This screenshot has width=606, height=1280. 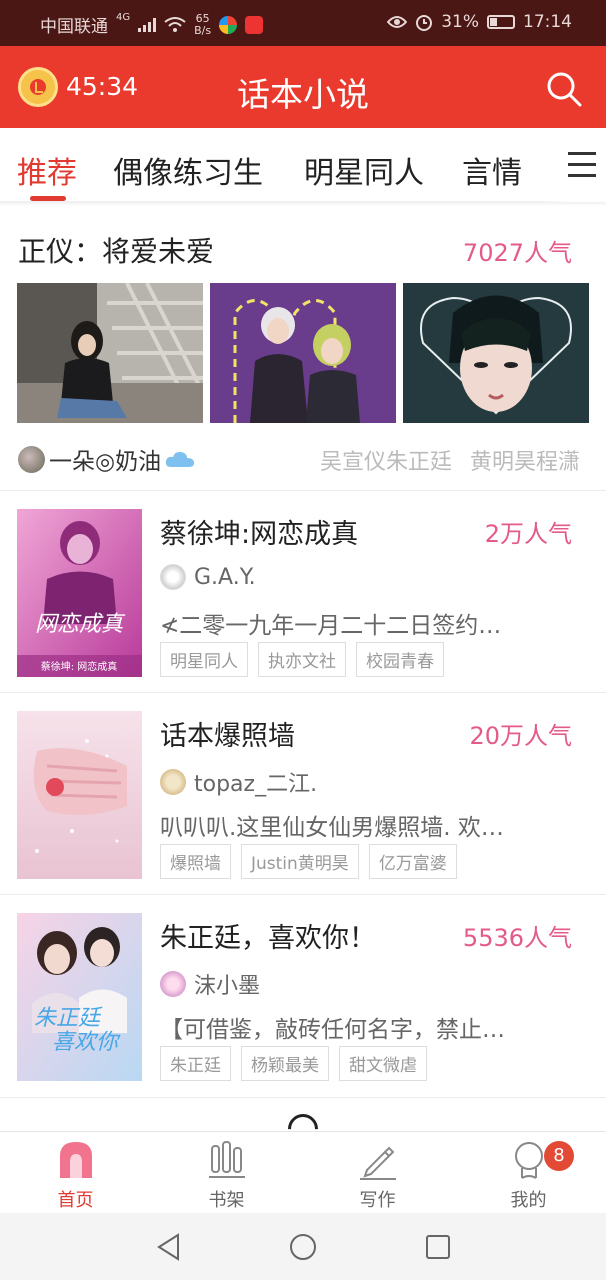 What do you see at coordinates (528, 534) in the screenshot?
I see `book-popularity: 2万人气` at bounding box center [528, 534].